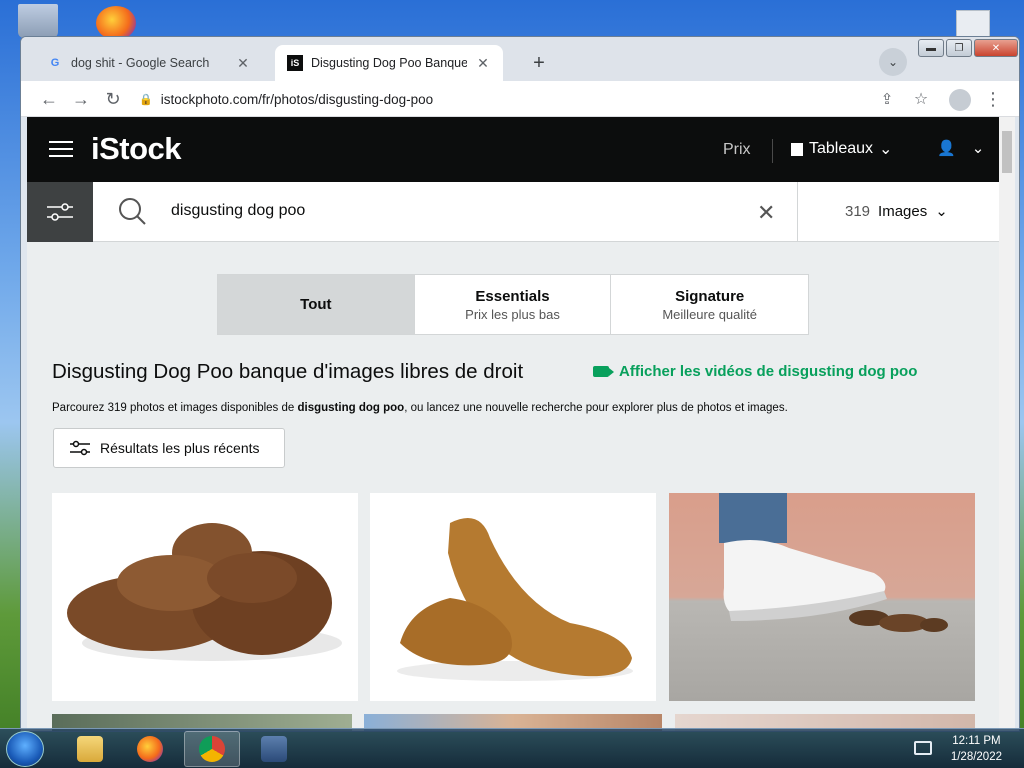 This screenshot has width=1024, height=768. Describe the element at coordinates (976, 757) in the screenshot. I see `clock-date: 1/28/2022` at that location.